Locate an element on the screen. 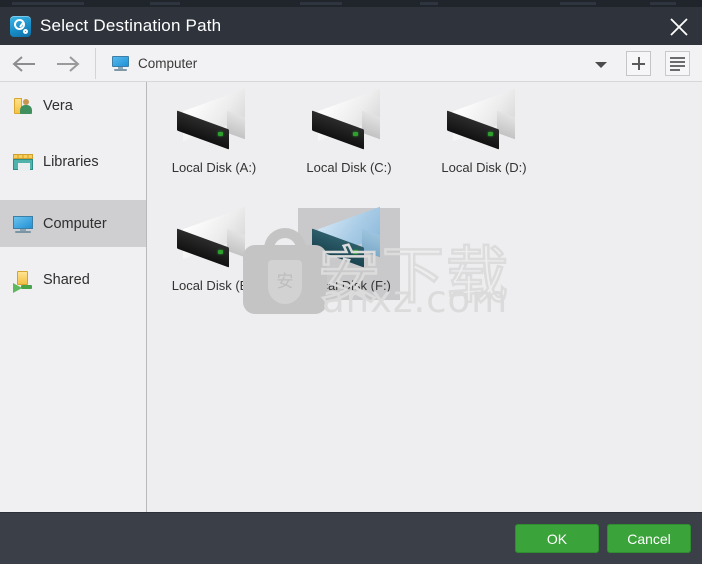  list-item: Local Disk (A:) is located at coordinates (214, 135).